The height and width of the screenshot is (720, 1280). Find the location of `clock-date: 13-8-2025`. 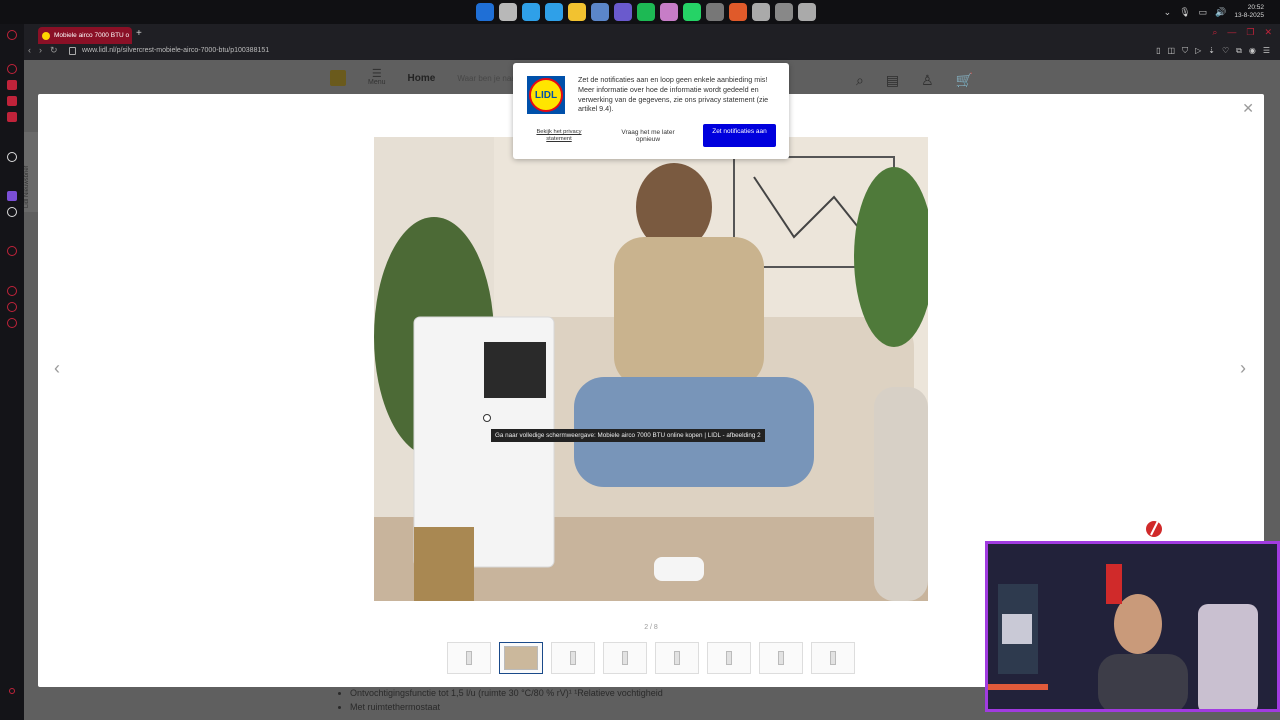

clock-date: 13-8-2025 is located at coordinates (1249, 15).